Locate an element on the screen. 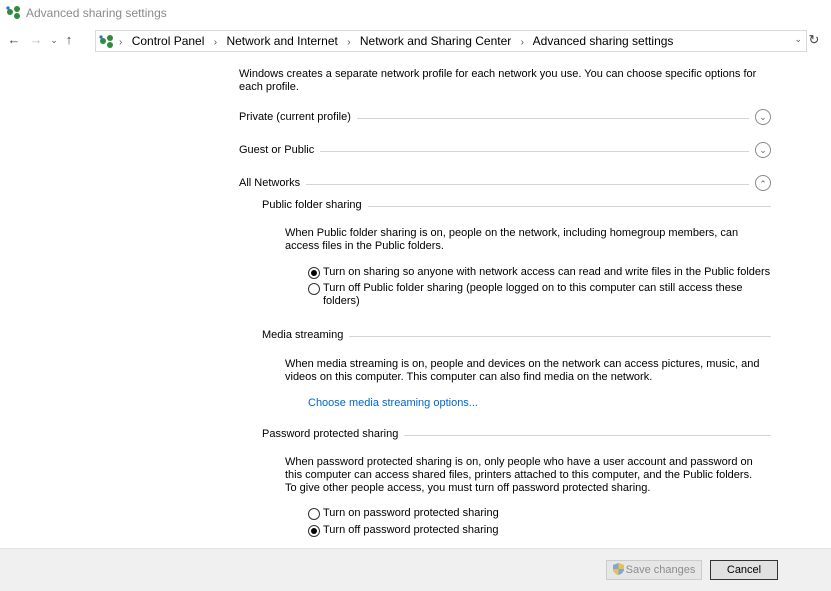  title-bar: Advanced sharing settings is located at coordinates (415, 13).